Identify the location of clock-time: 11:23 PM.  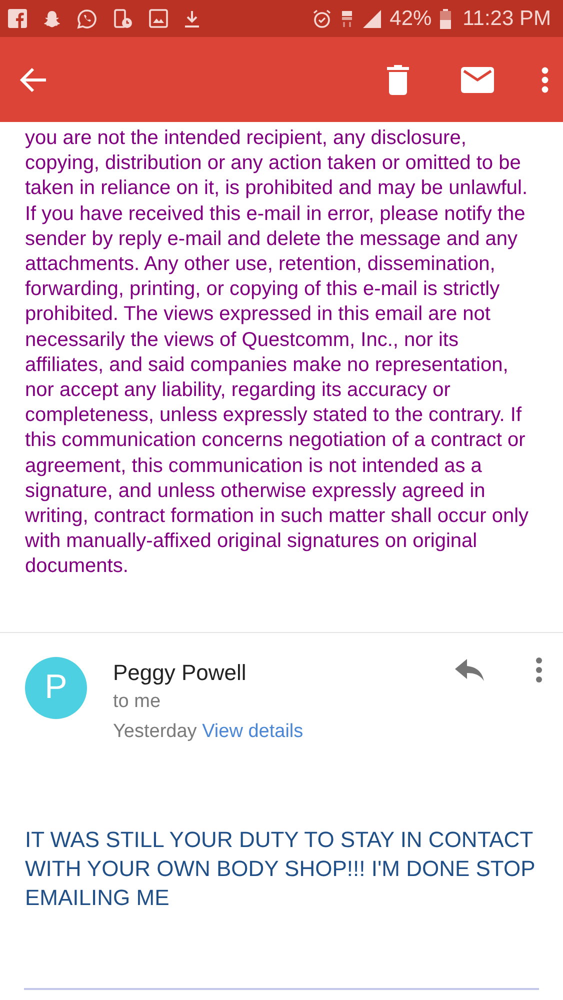
(506, 18).